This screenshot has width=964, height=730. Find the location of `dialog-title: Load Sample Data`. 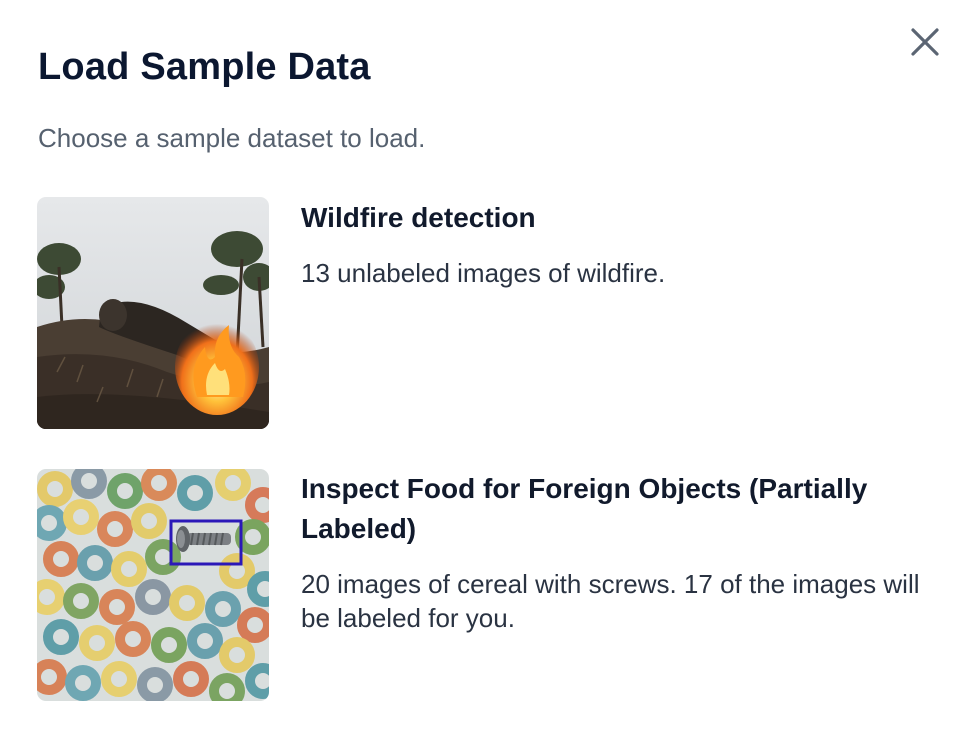

dialog-title: Load Sample Data is located at coordinates (204, 67).